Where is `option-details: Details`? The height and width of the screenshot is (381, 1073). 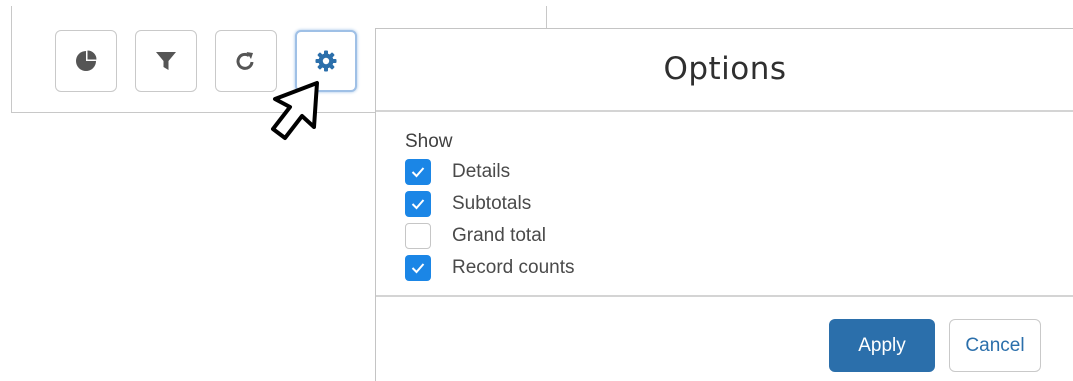 option-details: Details is located at coordinates (457, 172).